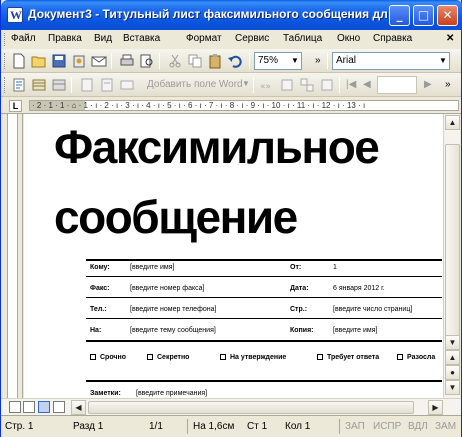 The width and height of the screenshot is (462, 437). What do you see at coordinates (372, 309) in the screenshot?
I see `field-value: [введите число страниц]` at bounding box center [372, 309].